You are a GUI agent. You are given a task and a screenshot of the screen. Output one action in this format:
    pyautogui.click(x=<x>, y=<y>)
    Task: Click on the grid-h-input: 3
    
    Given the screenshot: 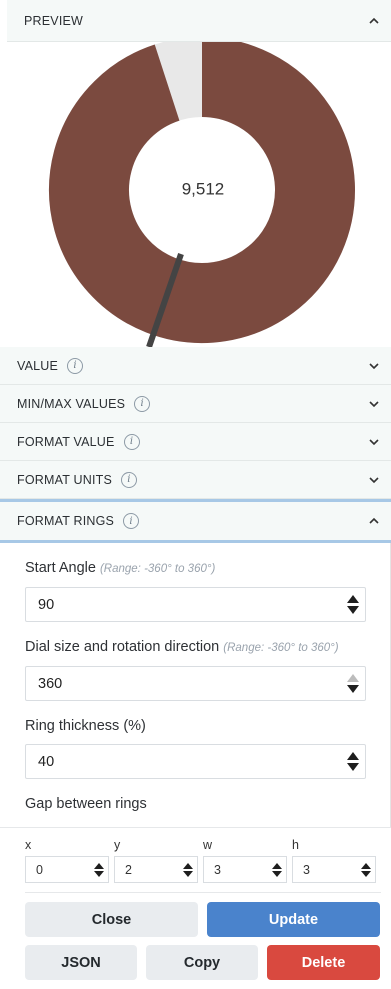 What is the action you would take?
    pyautogui.click(x=334, y=869)
    